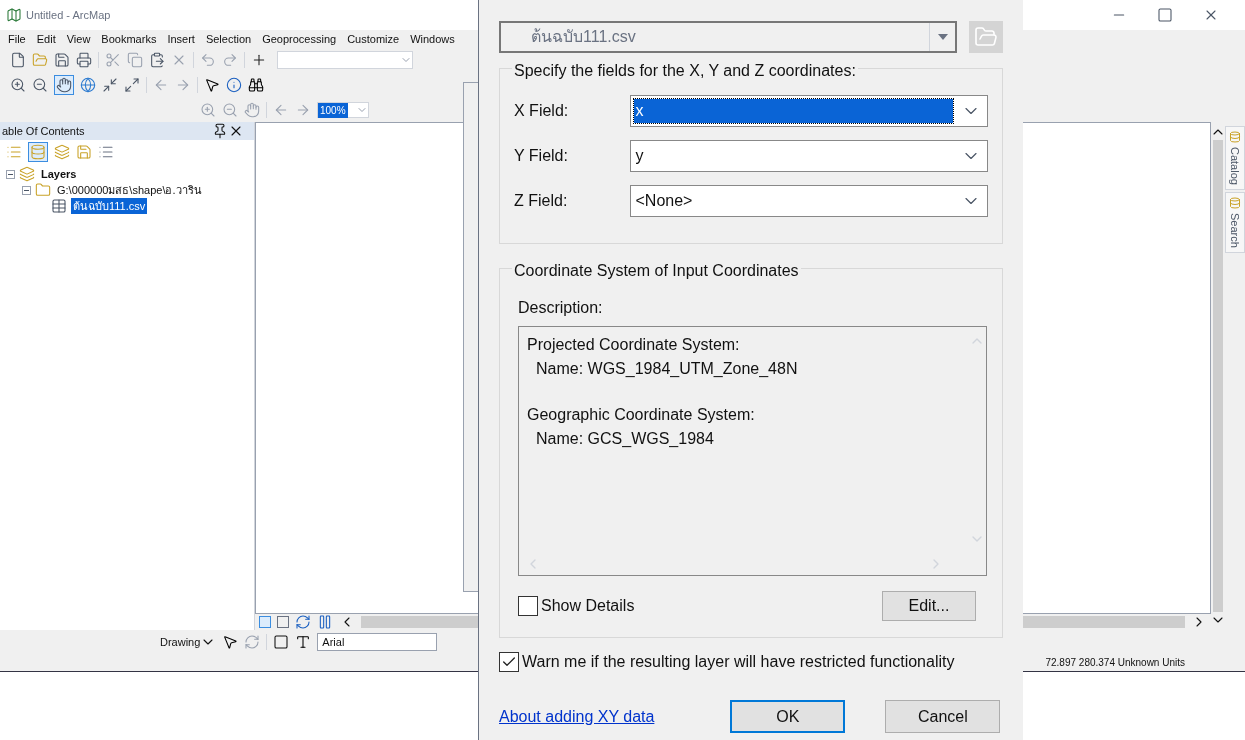 The width and height of the screenshot is (1245, 740). I want to click on window-title: Untitled - ArcMap, so click(68, 15).